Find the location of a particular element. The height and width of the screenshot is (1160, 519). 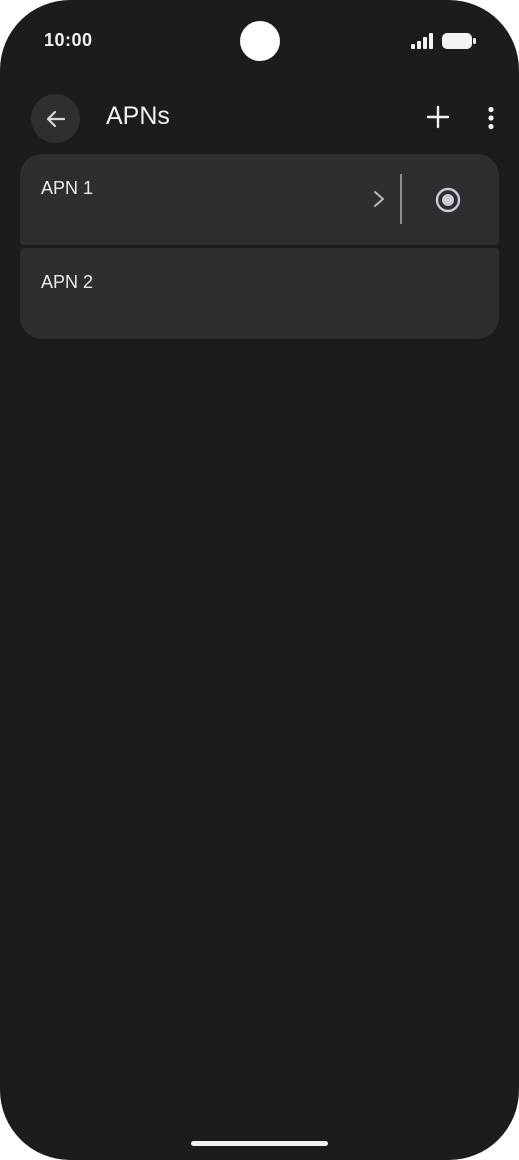

battery-icon is located at coordinates (459, 41).